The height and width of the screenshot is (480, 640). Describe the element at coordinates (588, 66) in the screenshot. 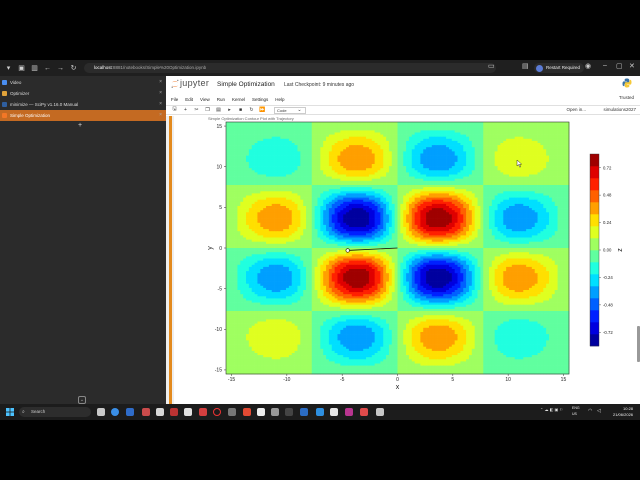

I see `account-icon: ◉` at that location.